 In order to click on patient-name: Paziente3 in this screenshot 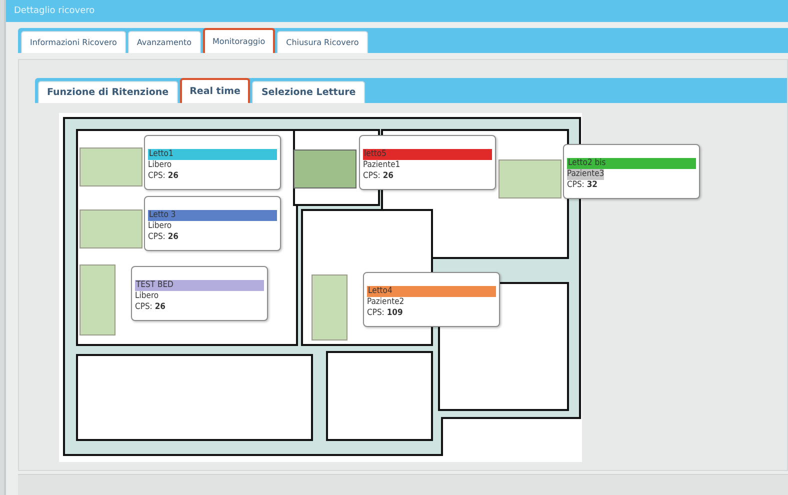, I will do `click(585, 174)`.